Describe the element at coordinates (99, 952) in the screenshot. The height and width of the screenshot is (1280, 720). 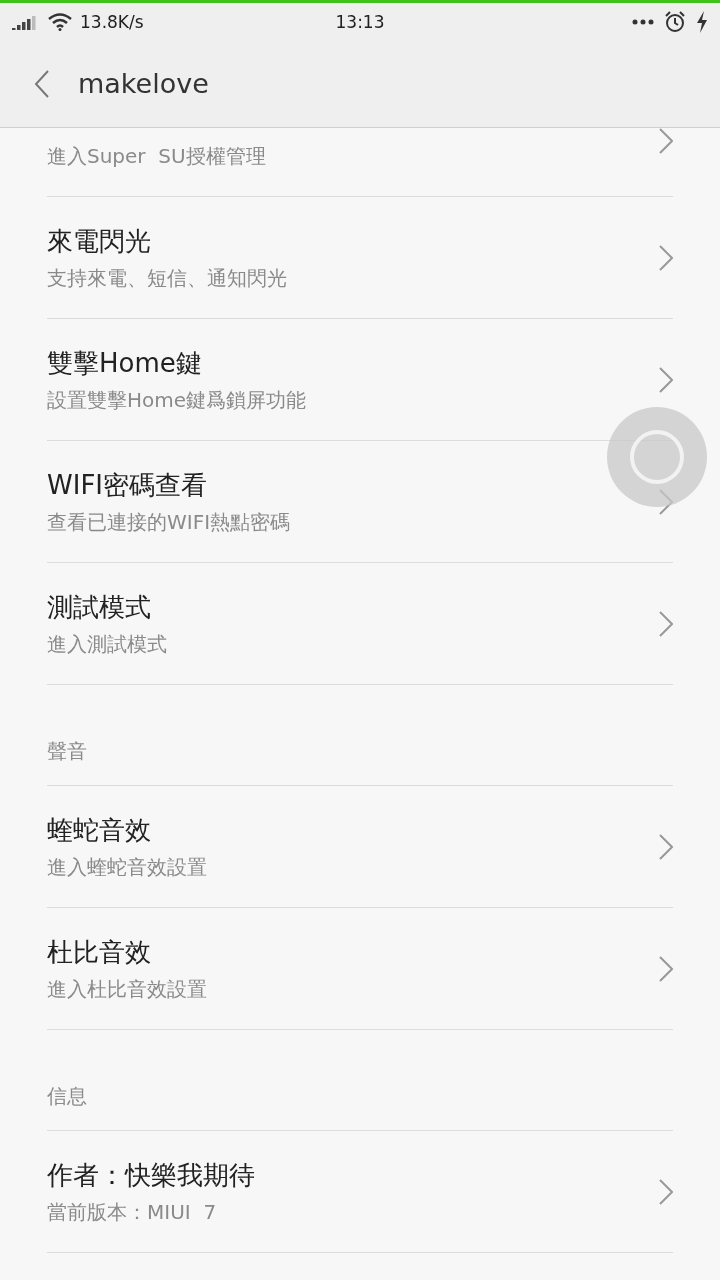
I see `setting-title: 杜比音效` at that location.